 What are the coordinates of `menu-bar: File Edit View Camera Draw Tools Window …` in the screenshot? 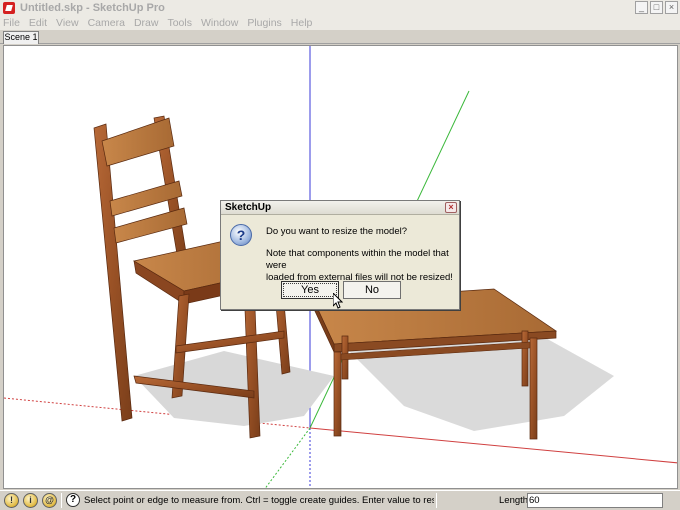 It's located at (340, 23).